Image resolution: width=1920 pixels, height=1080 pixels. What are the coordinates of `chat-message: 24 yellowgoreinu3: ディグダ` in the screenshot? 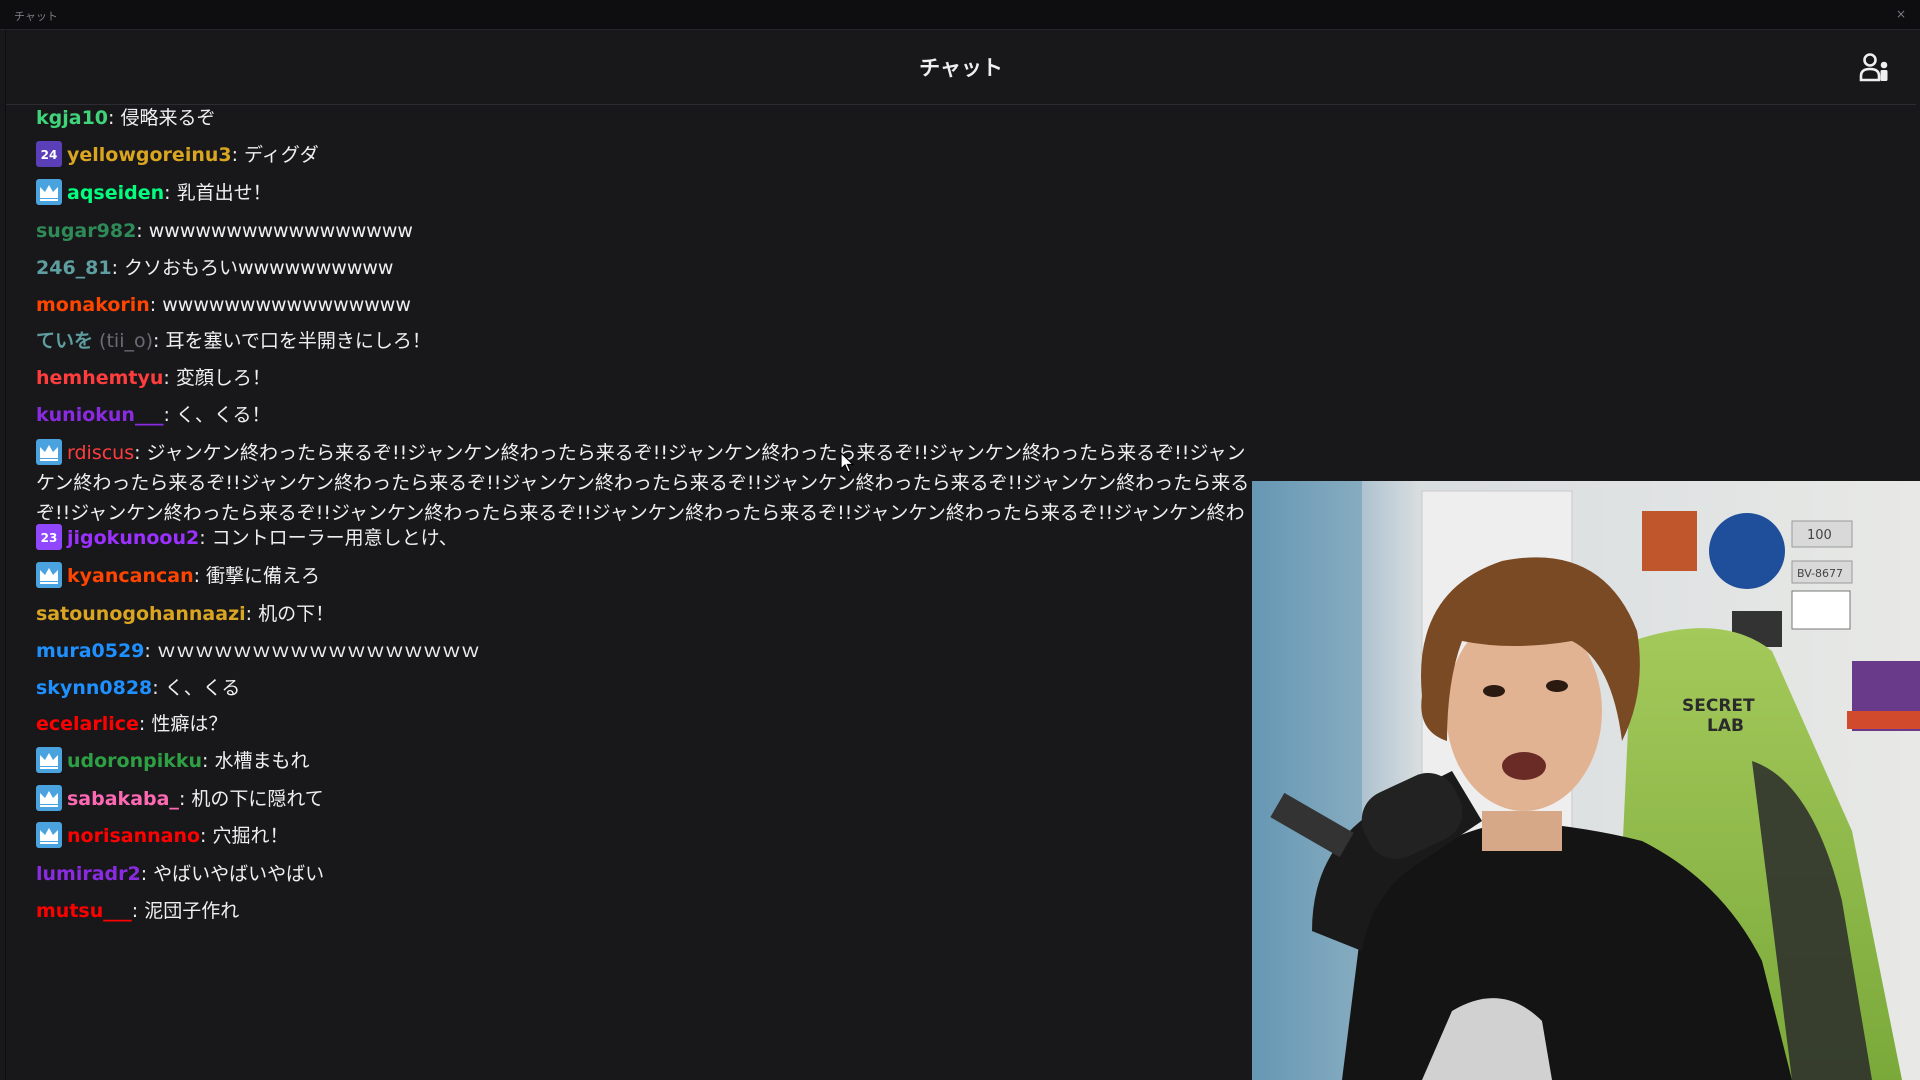 It's located at (177, 154).